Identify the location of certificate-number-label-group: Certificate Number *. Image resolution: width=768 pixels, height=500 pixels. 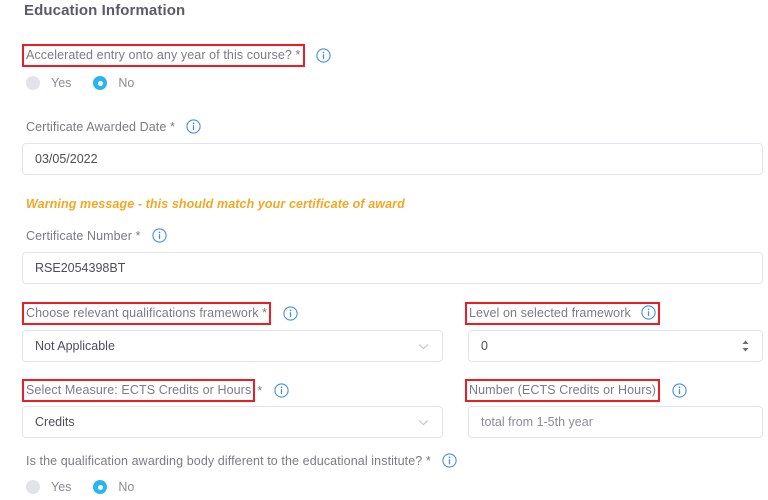
(96, 236).